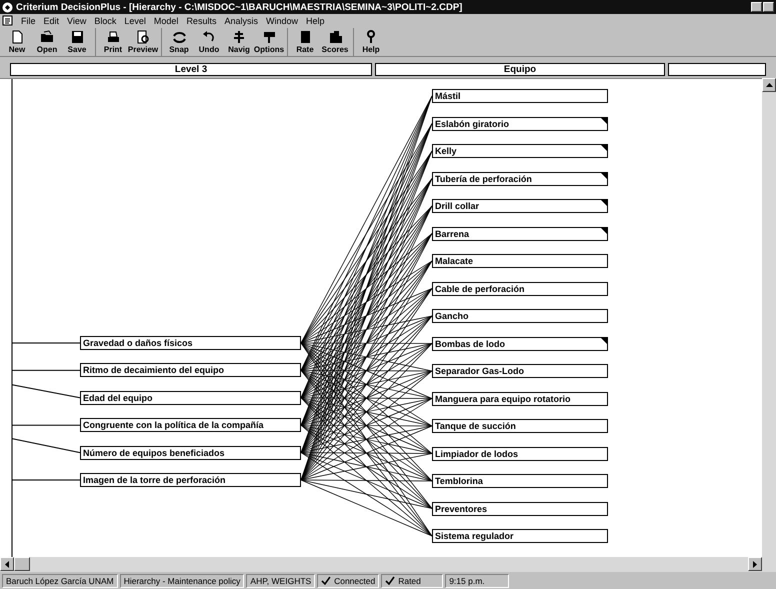 Image resolution: width=776 pixels, height=589 pixels. Describe the element at coordinates (520, 453) in the screenshot. I see `alternative-box: Limpiador de lodos` at that location.